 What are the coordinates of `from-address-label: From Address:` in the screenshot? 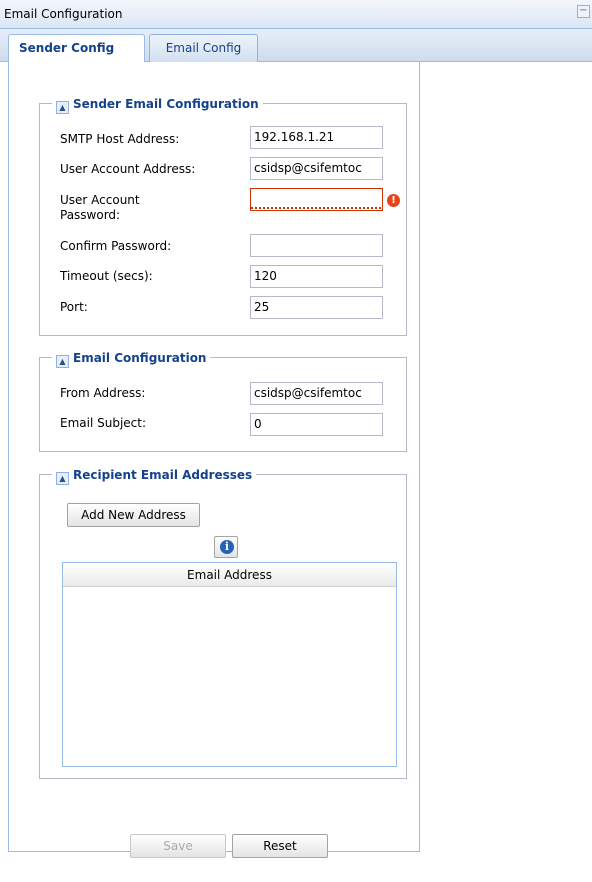 It's located at (103, 393).